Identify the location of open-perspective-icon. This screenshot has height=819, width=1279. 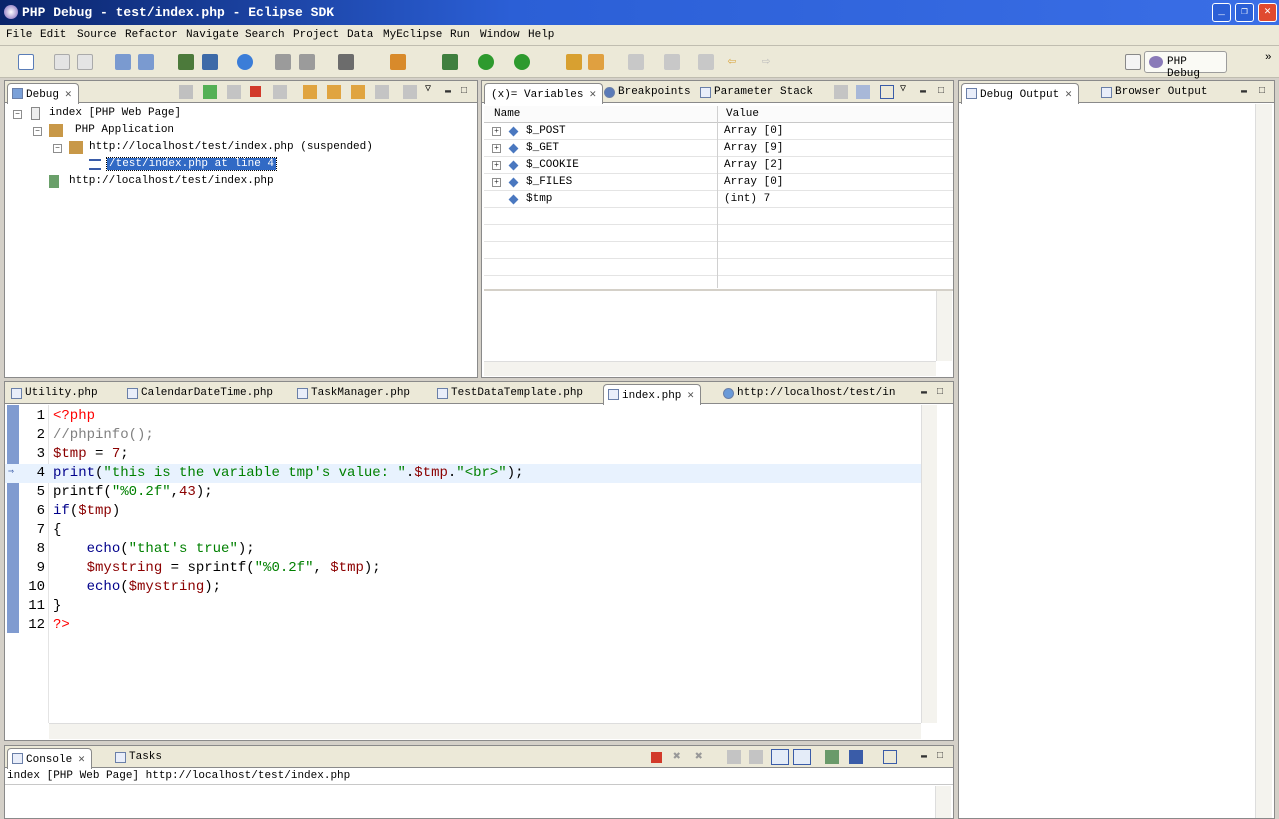
(1133, 62).